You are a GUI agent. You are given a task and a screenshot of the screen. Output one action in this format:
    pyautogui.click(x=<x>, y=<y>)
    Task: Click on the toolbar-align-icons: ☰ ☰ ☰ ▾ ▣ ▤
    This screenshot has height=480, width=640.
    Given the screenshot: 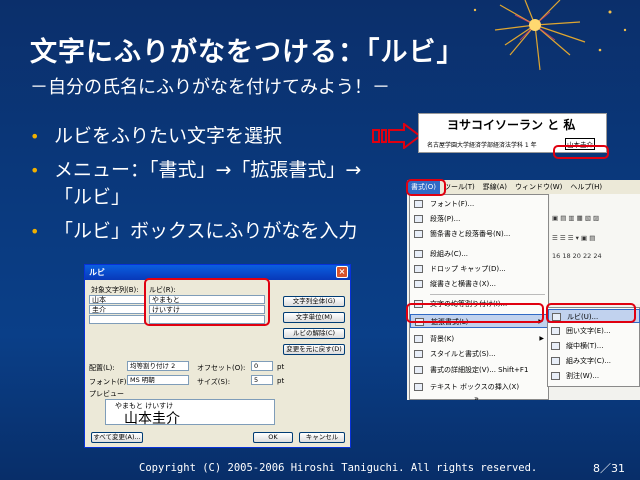 What is the action you would take?
    pyautogui.click(x=574, y=238)
    